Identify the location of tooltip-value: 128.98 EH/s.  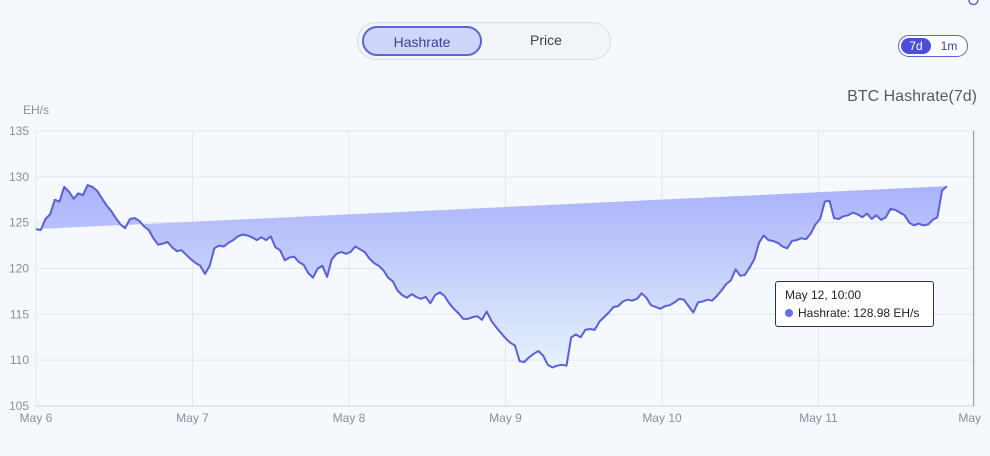
(886, 313).